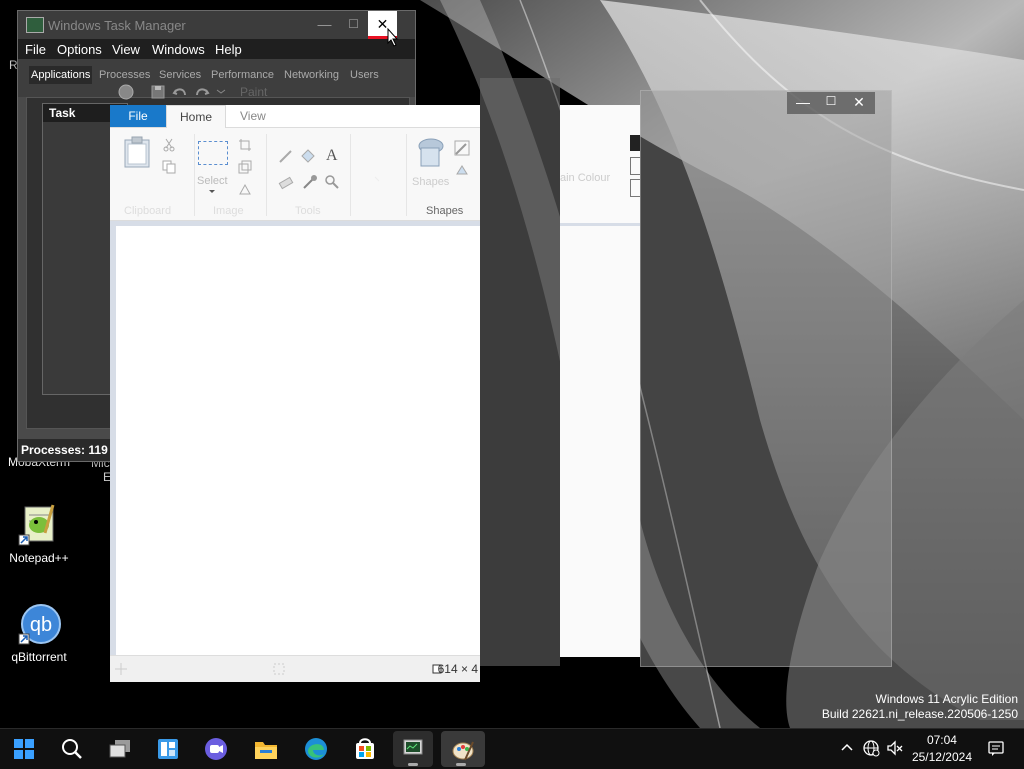  I want to click on maximize-button: ☐, so click(353, 25).